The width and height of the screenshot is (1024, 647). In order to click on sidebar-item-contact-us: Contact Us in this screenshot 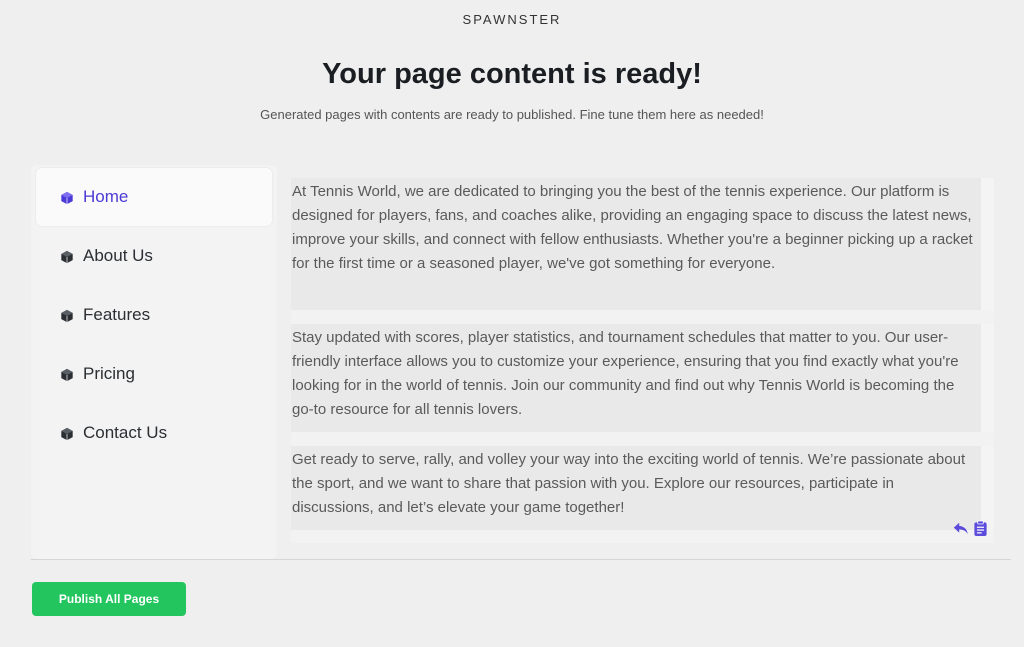, I will do `click(154, 433)`.